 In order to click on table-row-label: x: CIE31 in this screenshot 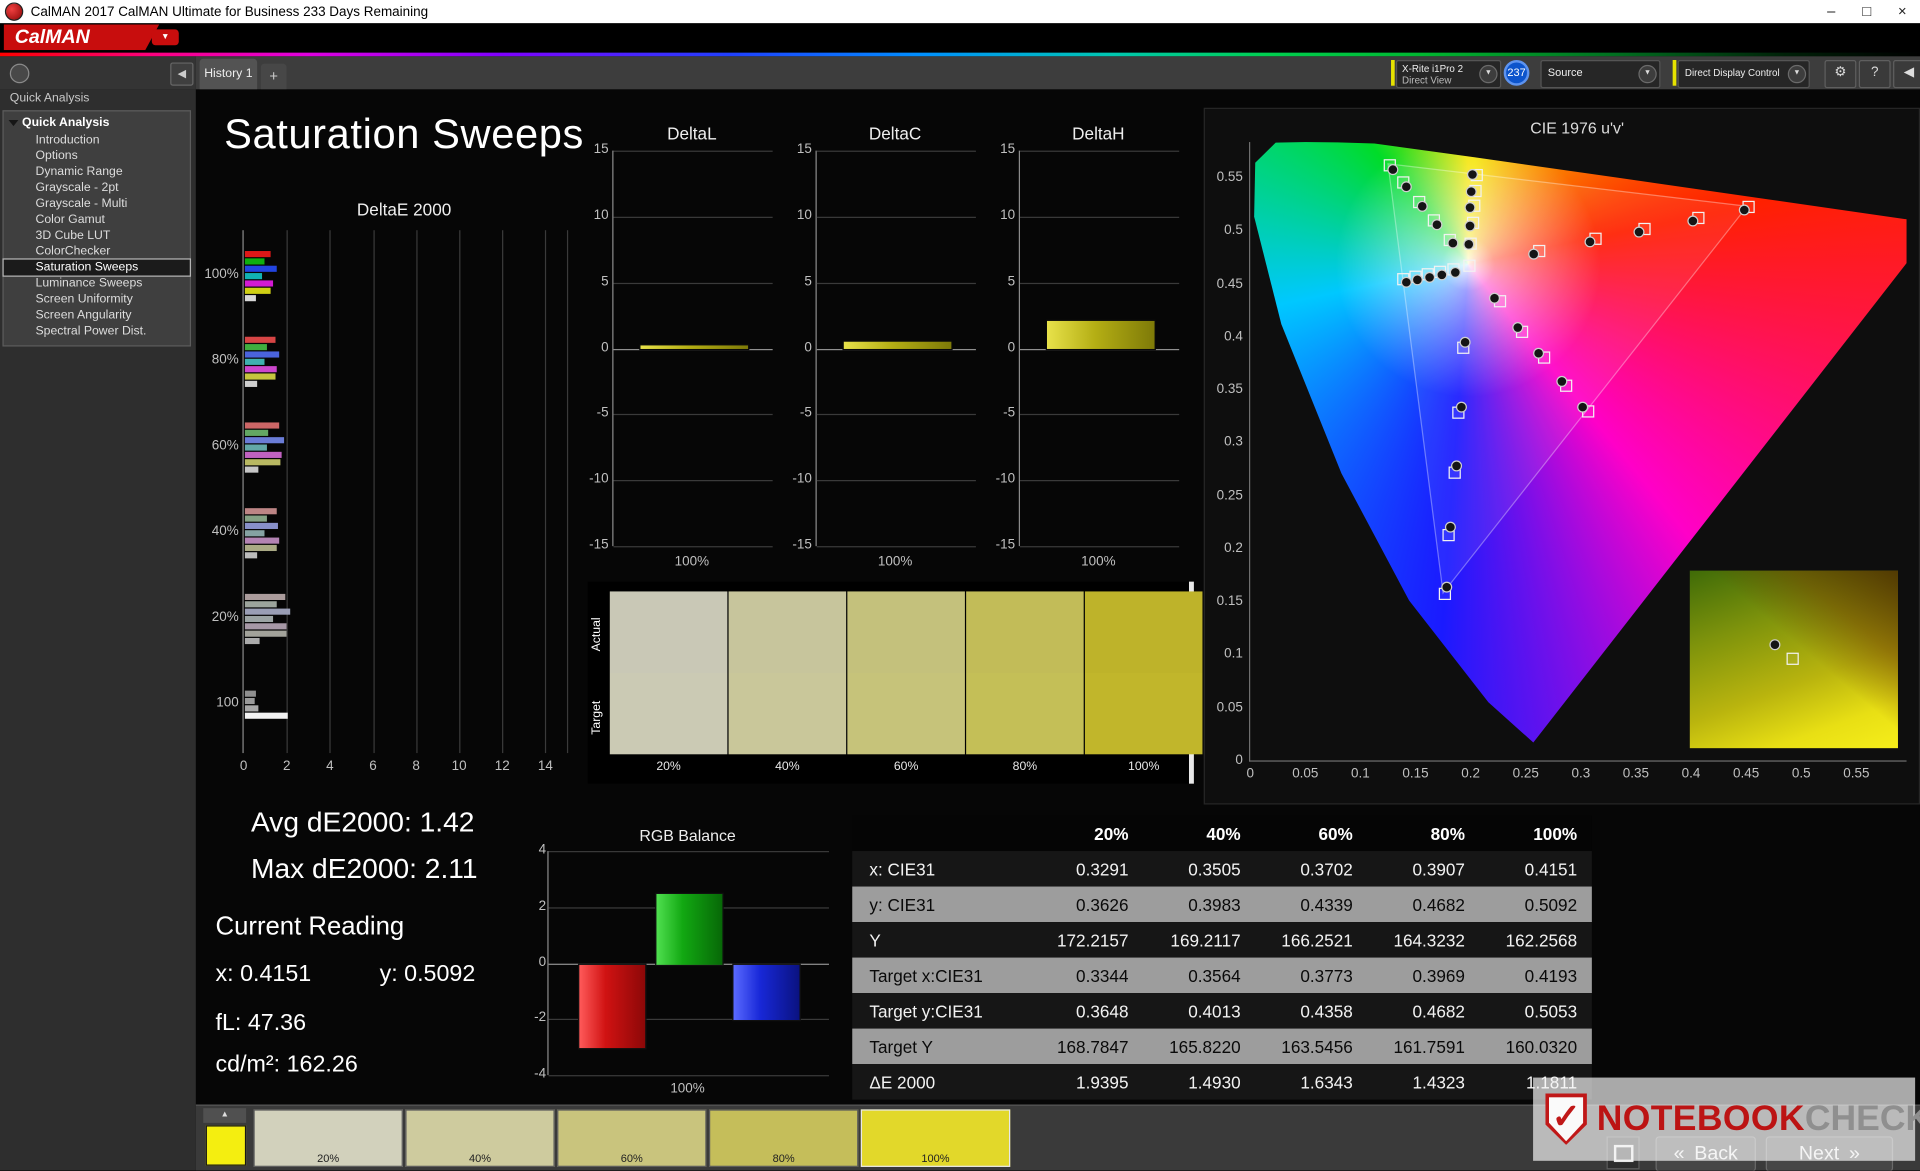, I will do `click(902, 868)`.